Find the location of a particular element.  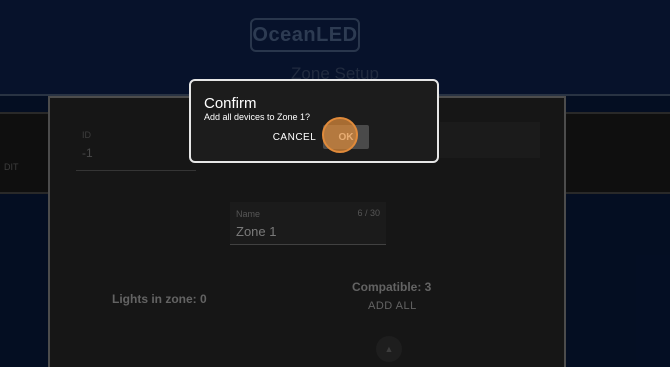

dialog-message: Add all devices to Zone 1? is located at coordinates (257, 117).